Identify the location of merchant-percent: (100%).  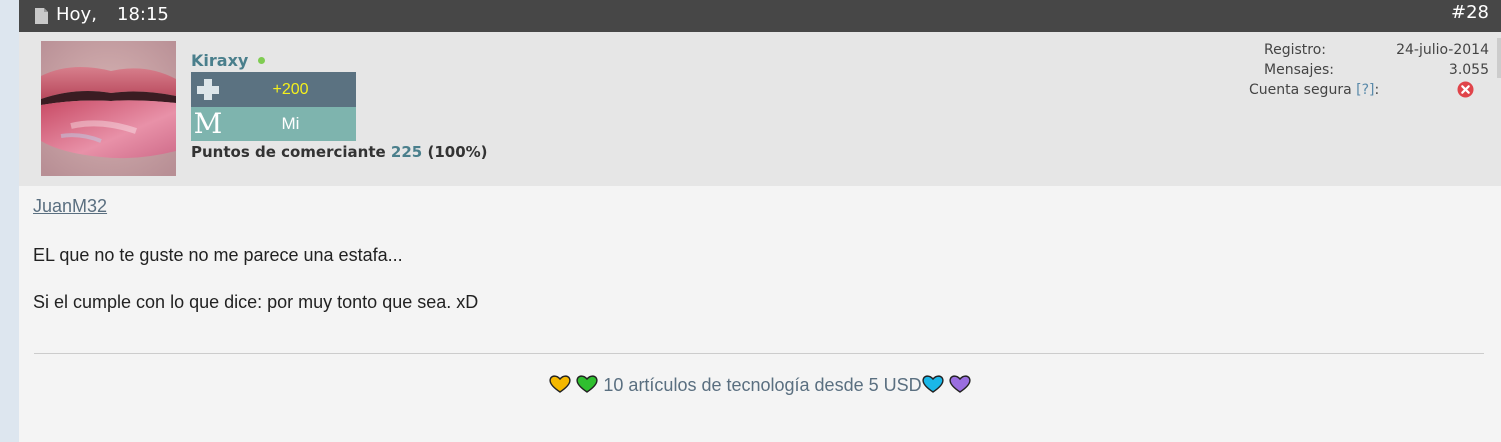
(457, 152).